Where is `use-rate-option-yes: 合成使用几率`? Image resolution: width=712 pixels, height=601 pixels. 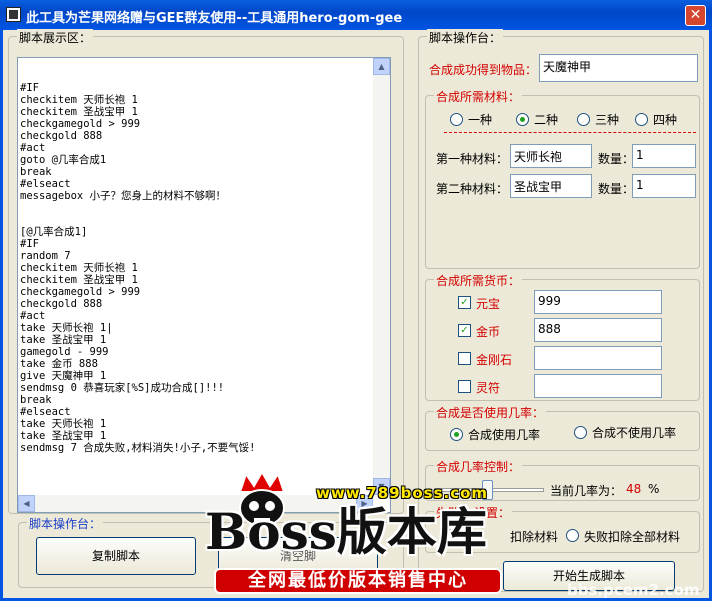
use-rate-option-yes: 合成使用几率 is located at coordinates (504, 435).